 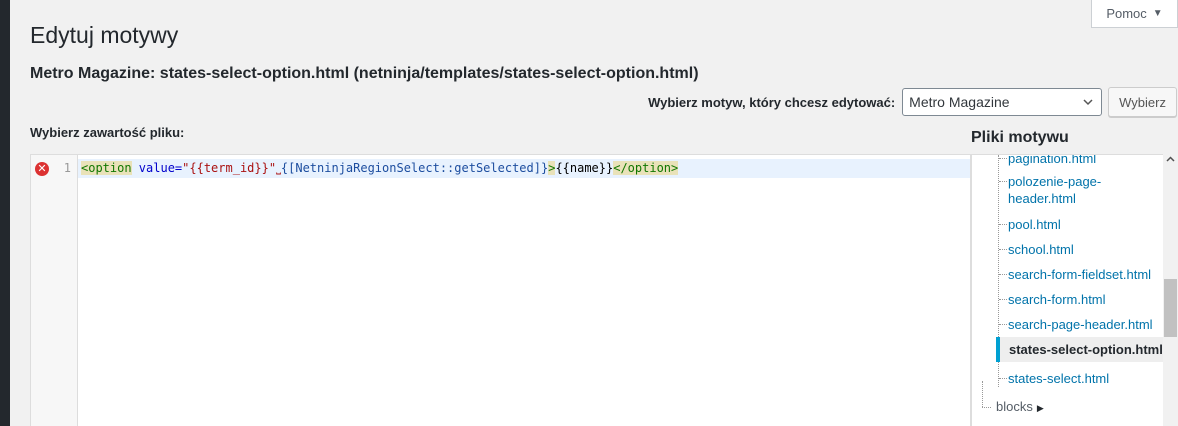 I want to click on code-text: {{name}}, so click(x=584, y=168).